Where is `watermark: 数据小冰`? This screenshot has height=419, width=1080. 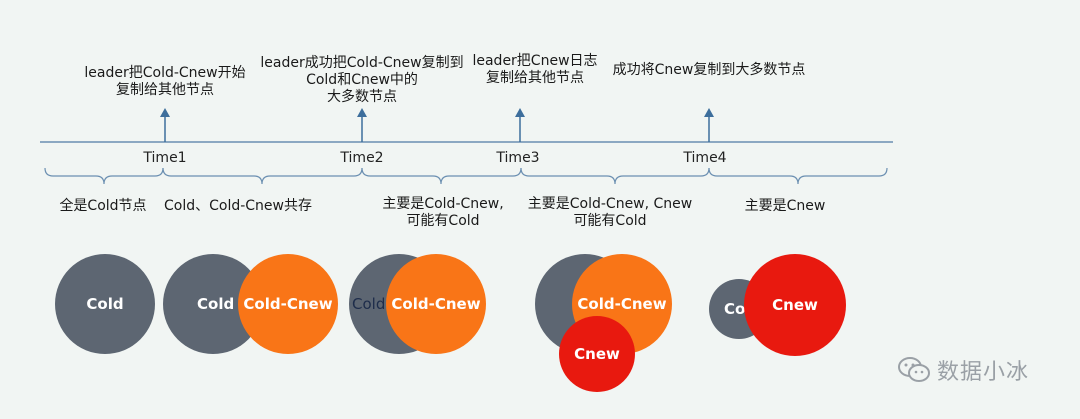 watermark: 数据小冰 is located at coordinates (963, 370).